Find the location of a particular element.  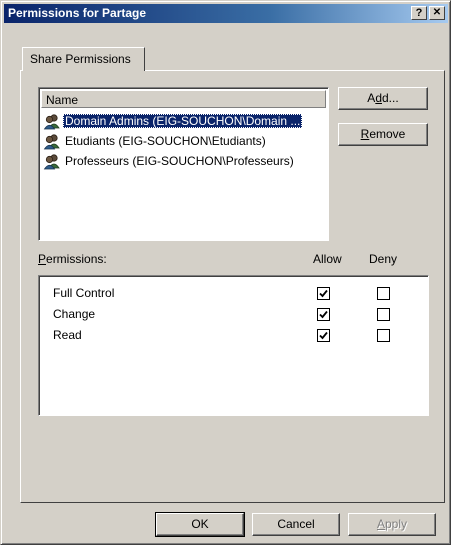

deny-column-header: Deny is located at coordinates (383, 259).